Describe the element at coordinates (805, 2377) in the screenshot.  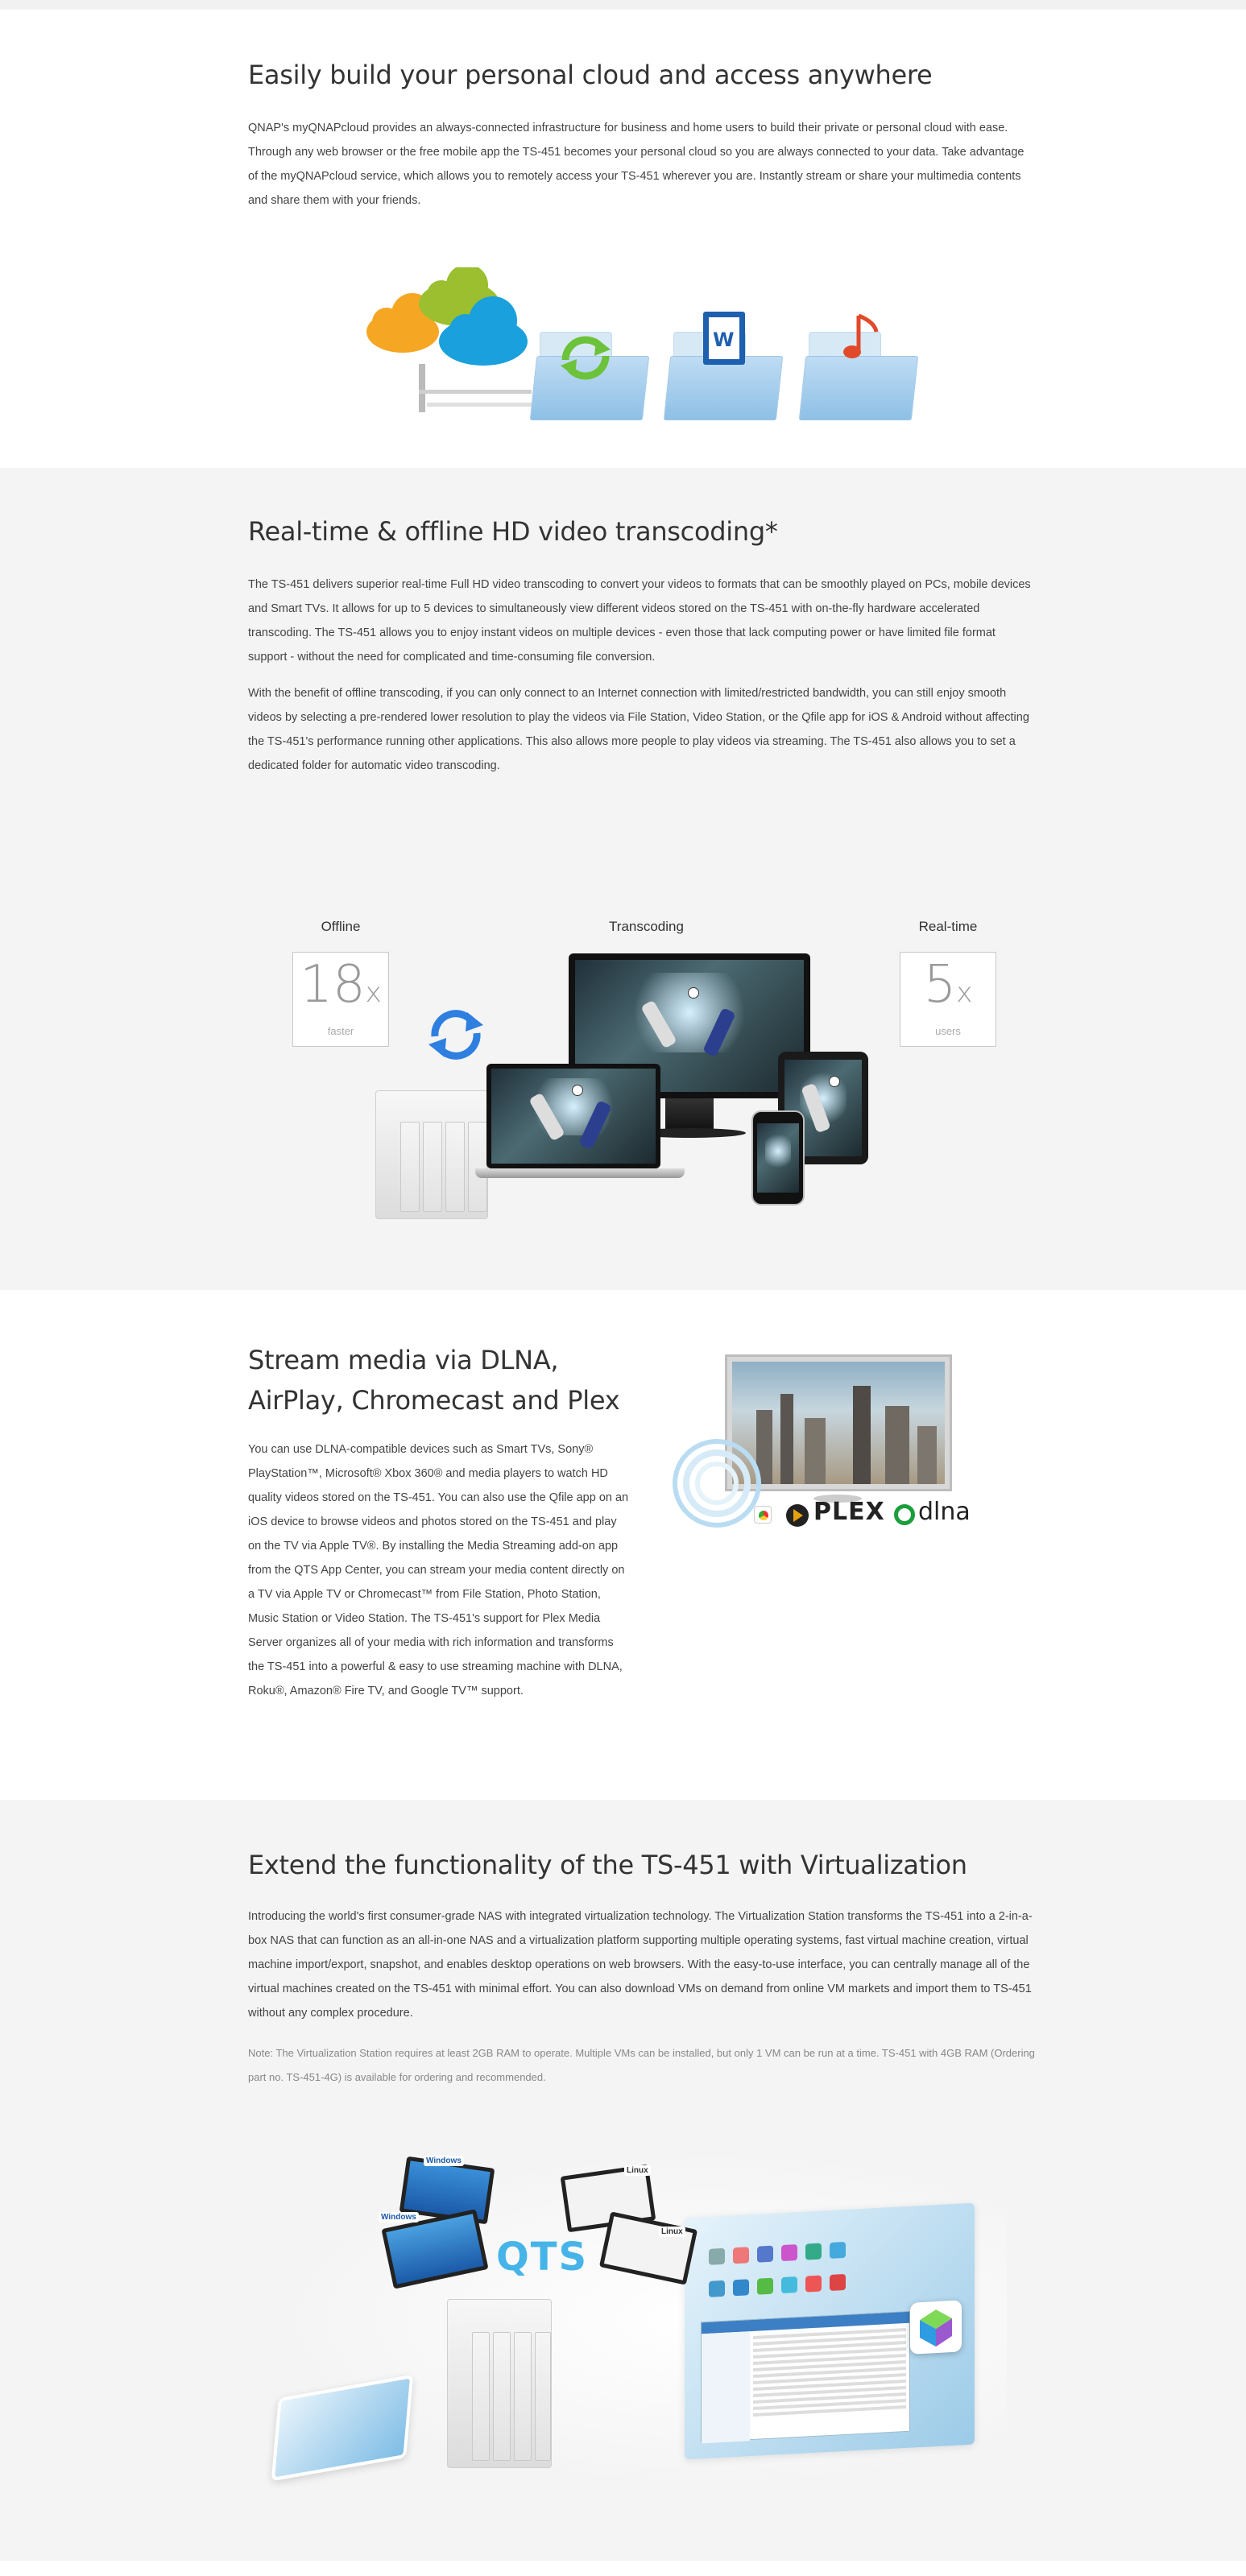
I see `vm-table` at that location.